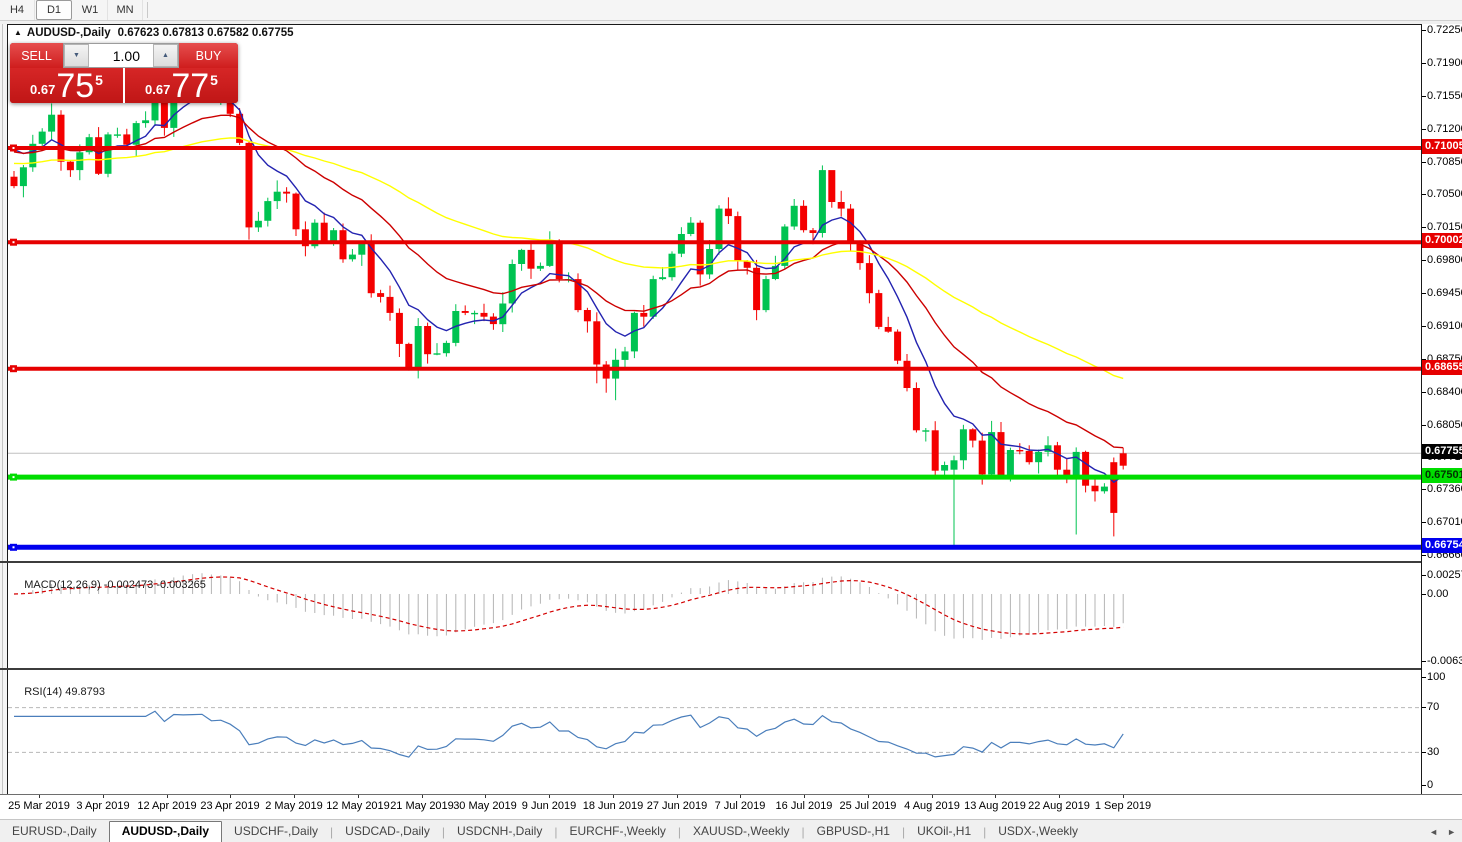 This screenshot has height=842, width=1462. I want to click on indicator-tick-label: 0.002574, so click(1444, 575).